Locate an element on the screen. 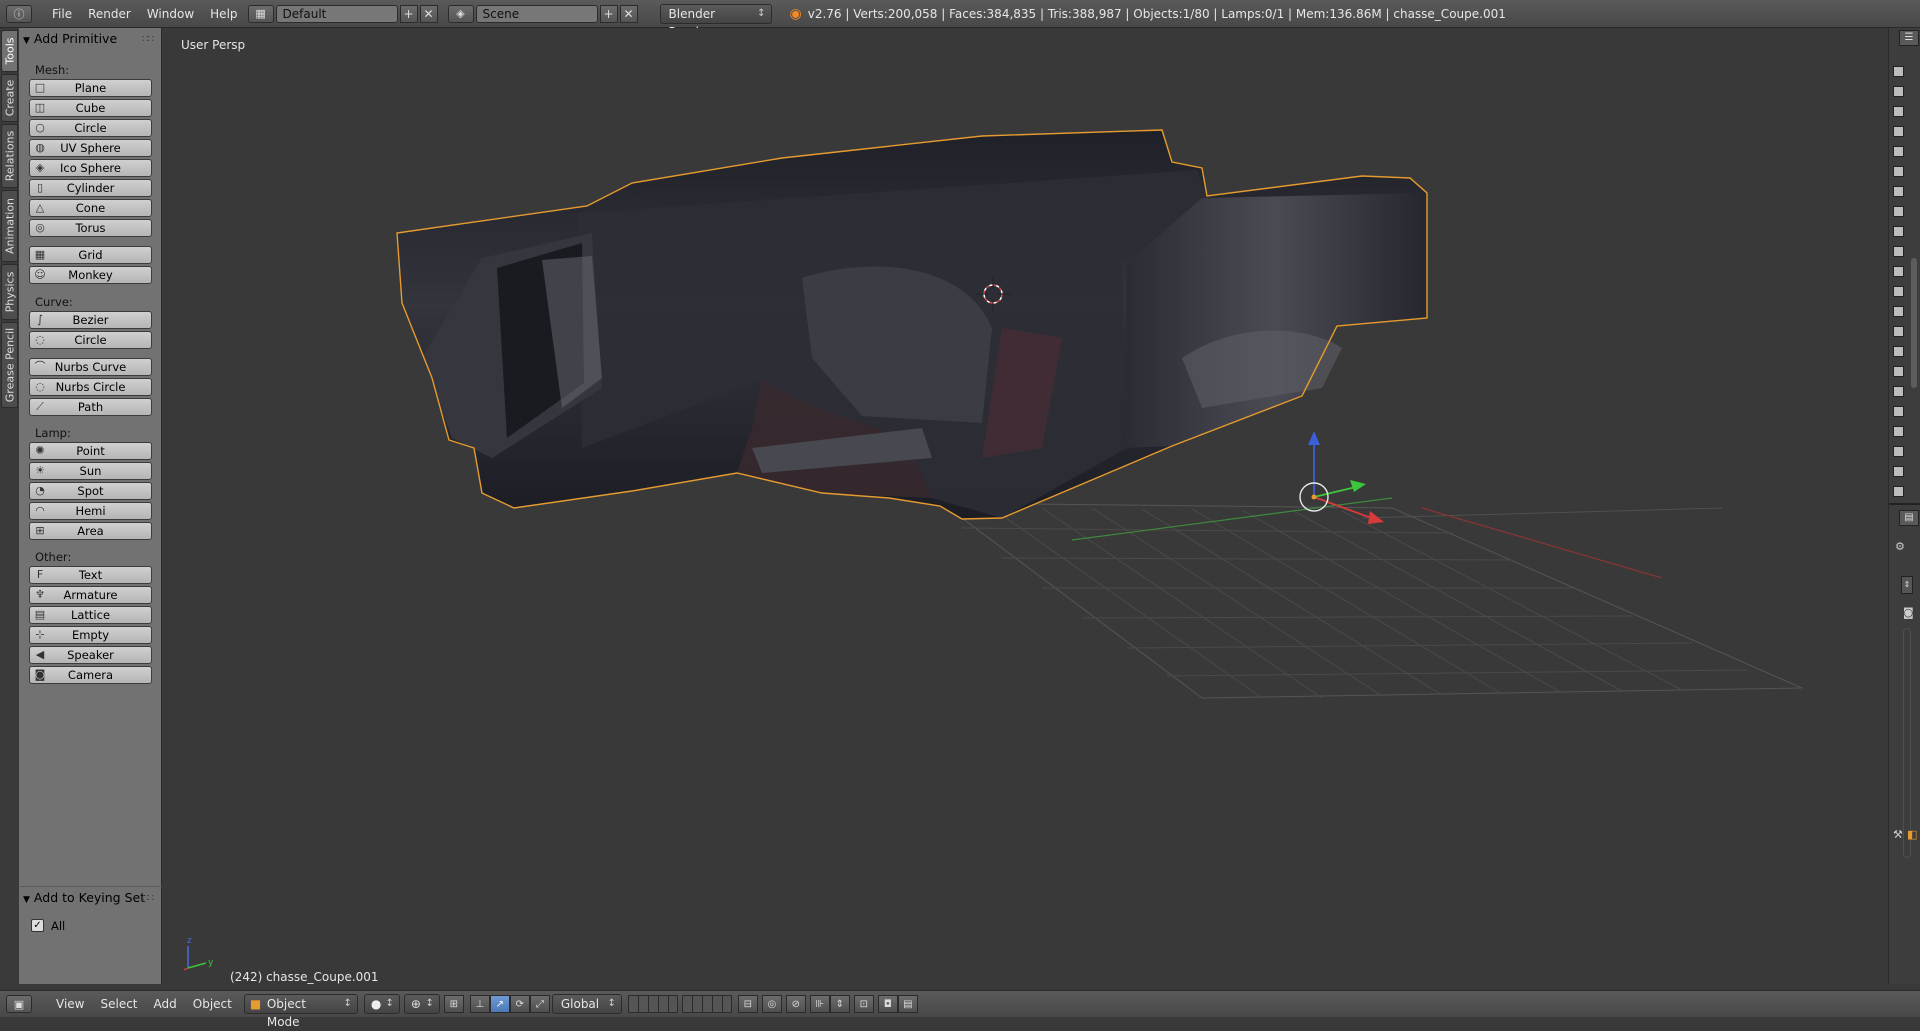  menu-add: Add is located at coordinates (165, 1004).